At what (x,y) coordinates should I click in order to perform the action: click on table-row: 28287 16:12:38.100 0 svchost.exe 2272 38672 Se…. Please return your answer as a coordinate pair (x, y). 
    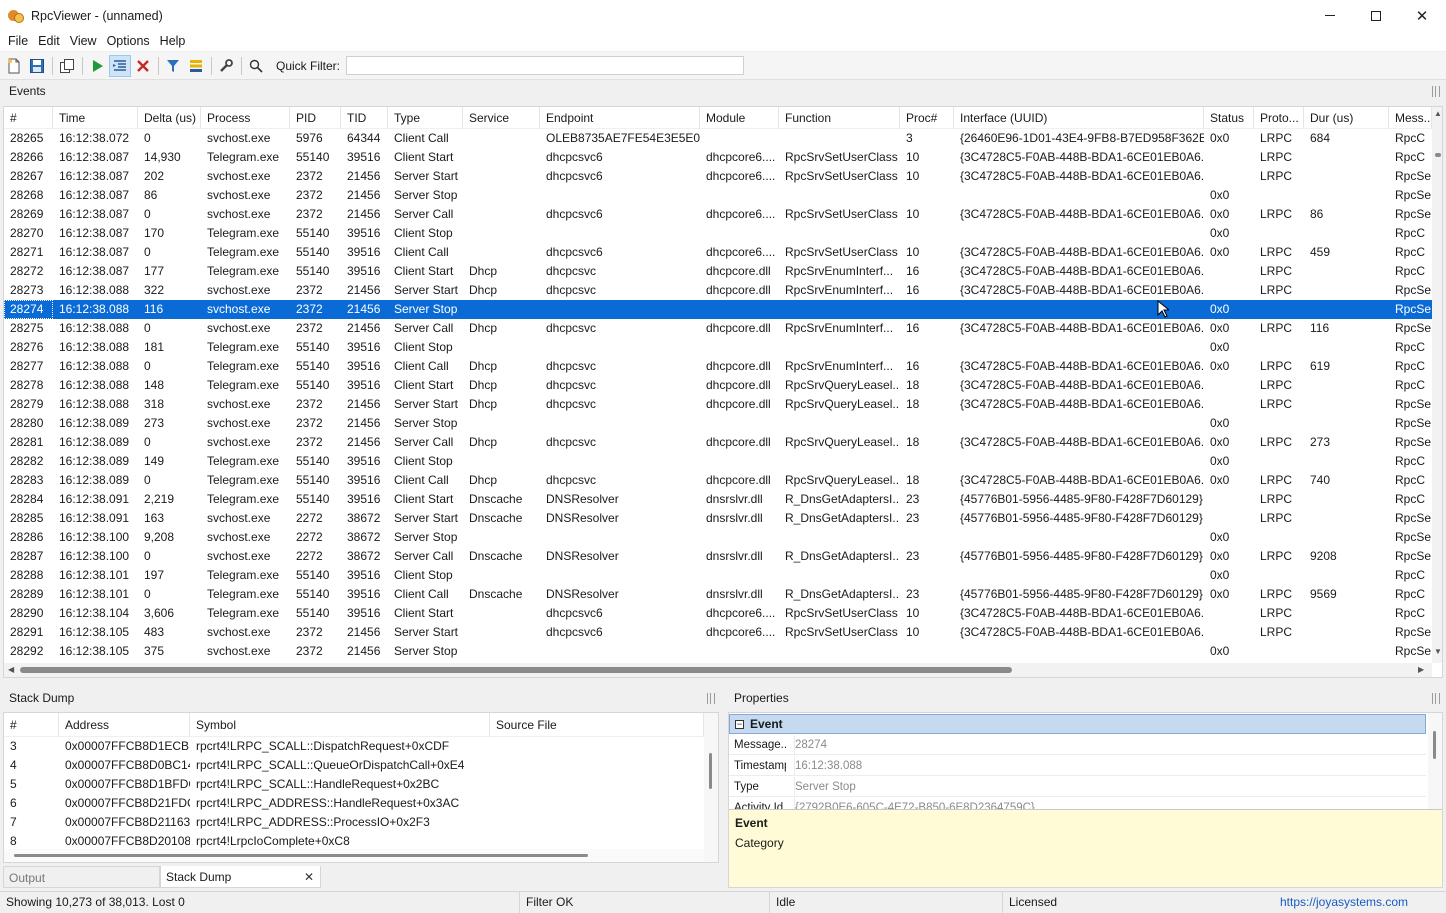
    Looking at the image, I should click on (718, 556).